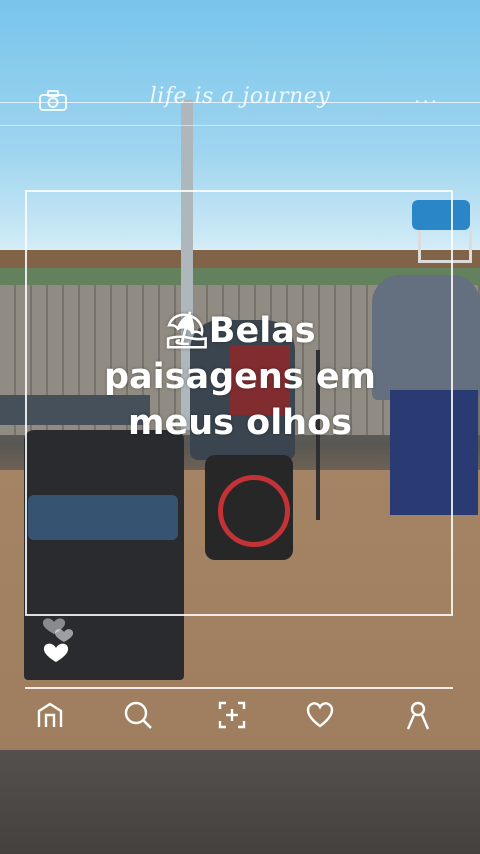 This screenshot has height=854, width=480. I want to click on add-icon, so click(232, 715).